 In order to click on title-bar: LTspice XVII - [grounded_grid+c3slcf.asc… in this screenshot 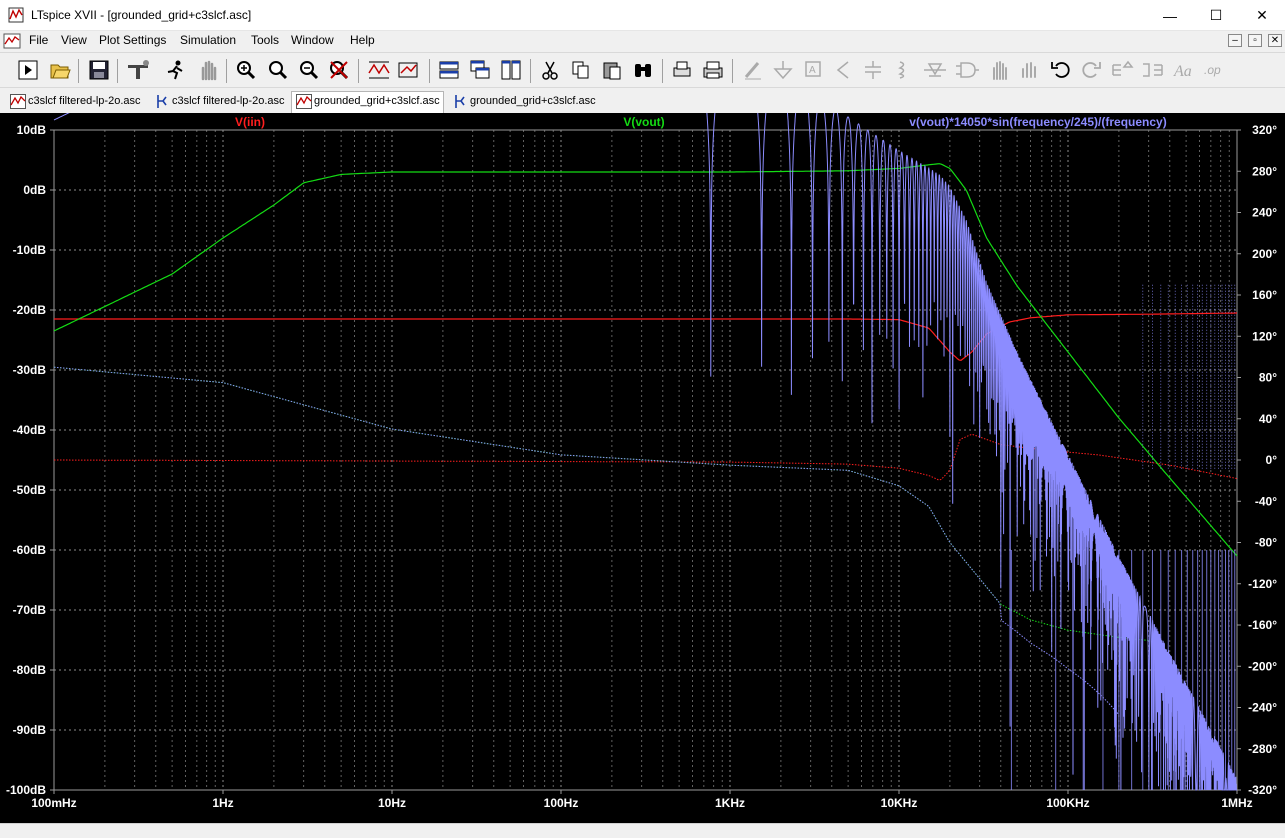, I will do `click(642, 15)`.